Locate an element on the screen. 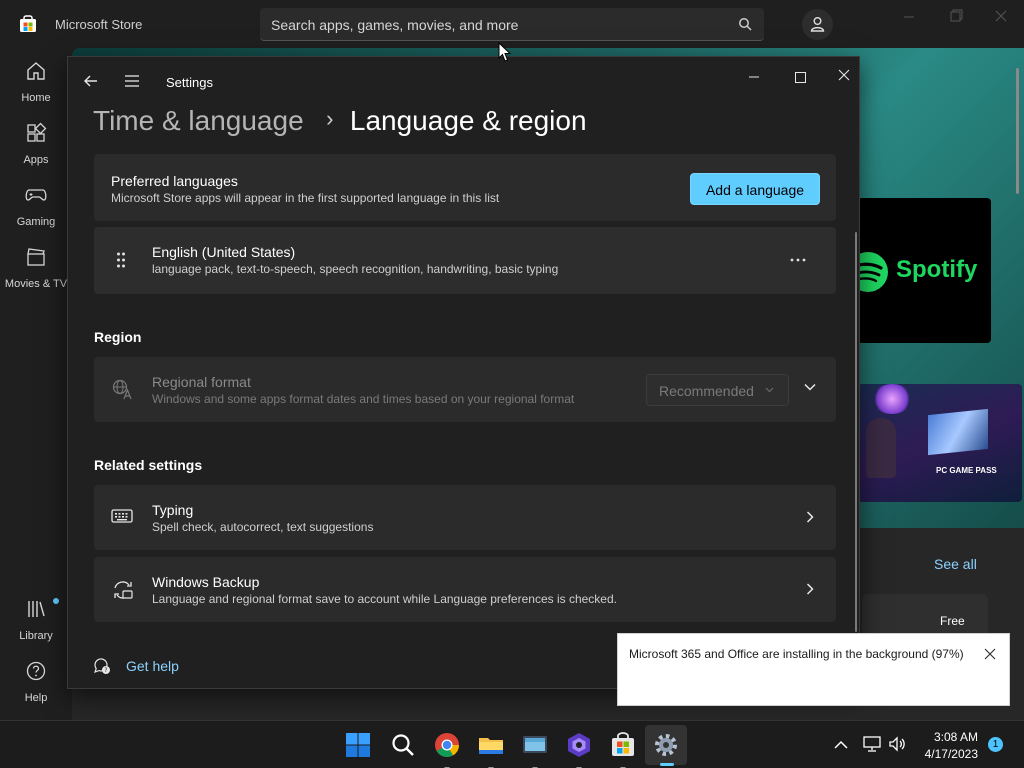 This screenshot has height=768, width=1024. store-close-button is located at coordinates (1001, 17).